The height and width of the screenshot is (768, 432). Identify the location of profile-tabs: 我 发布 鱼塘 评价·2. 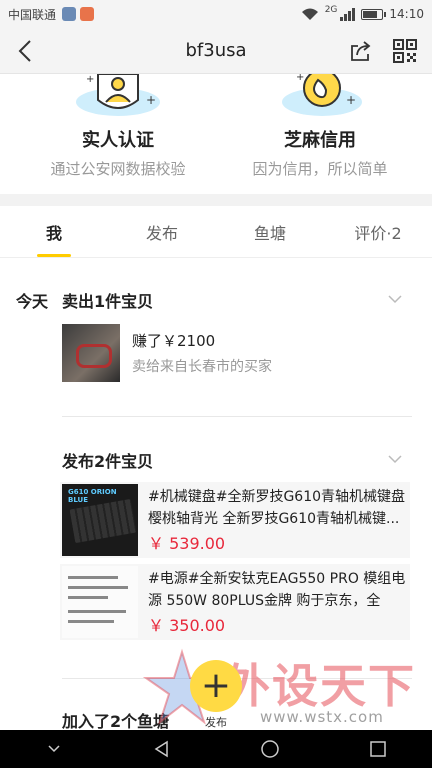
(216, 232).